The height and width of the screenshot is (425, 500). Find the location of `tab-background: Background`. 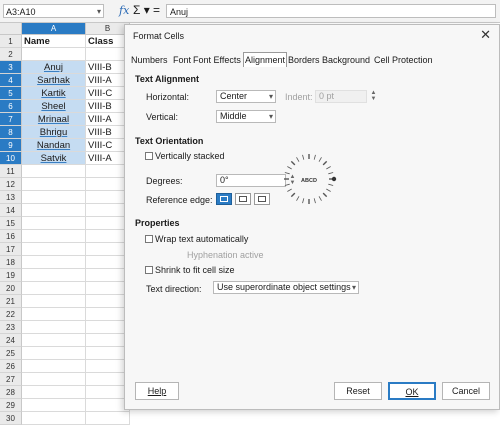

tab-background: Background is located at coordinates (346, 60).